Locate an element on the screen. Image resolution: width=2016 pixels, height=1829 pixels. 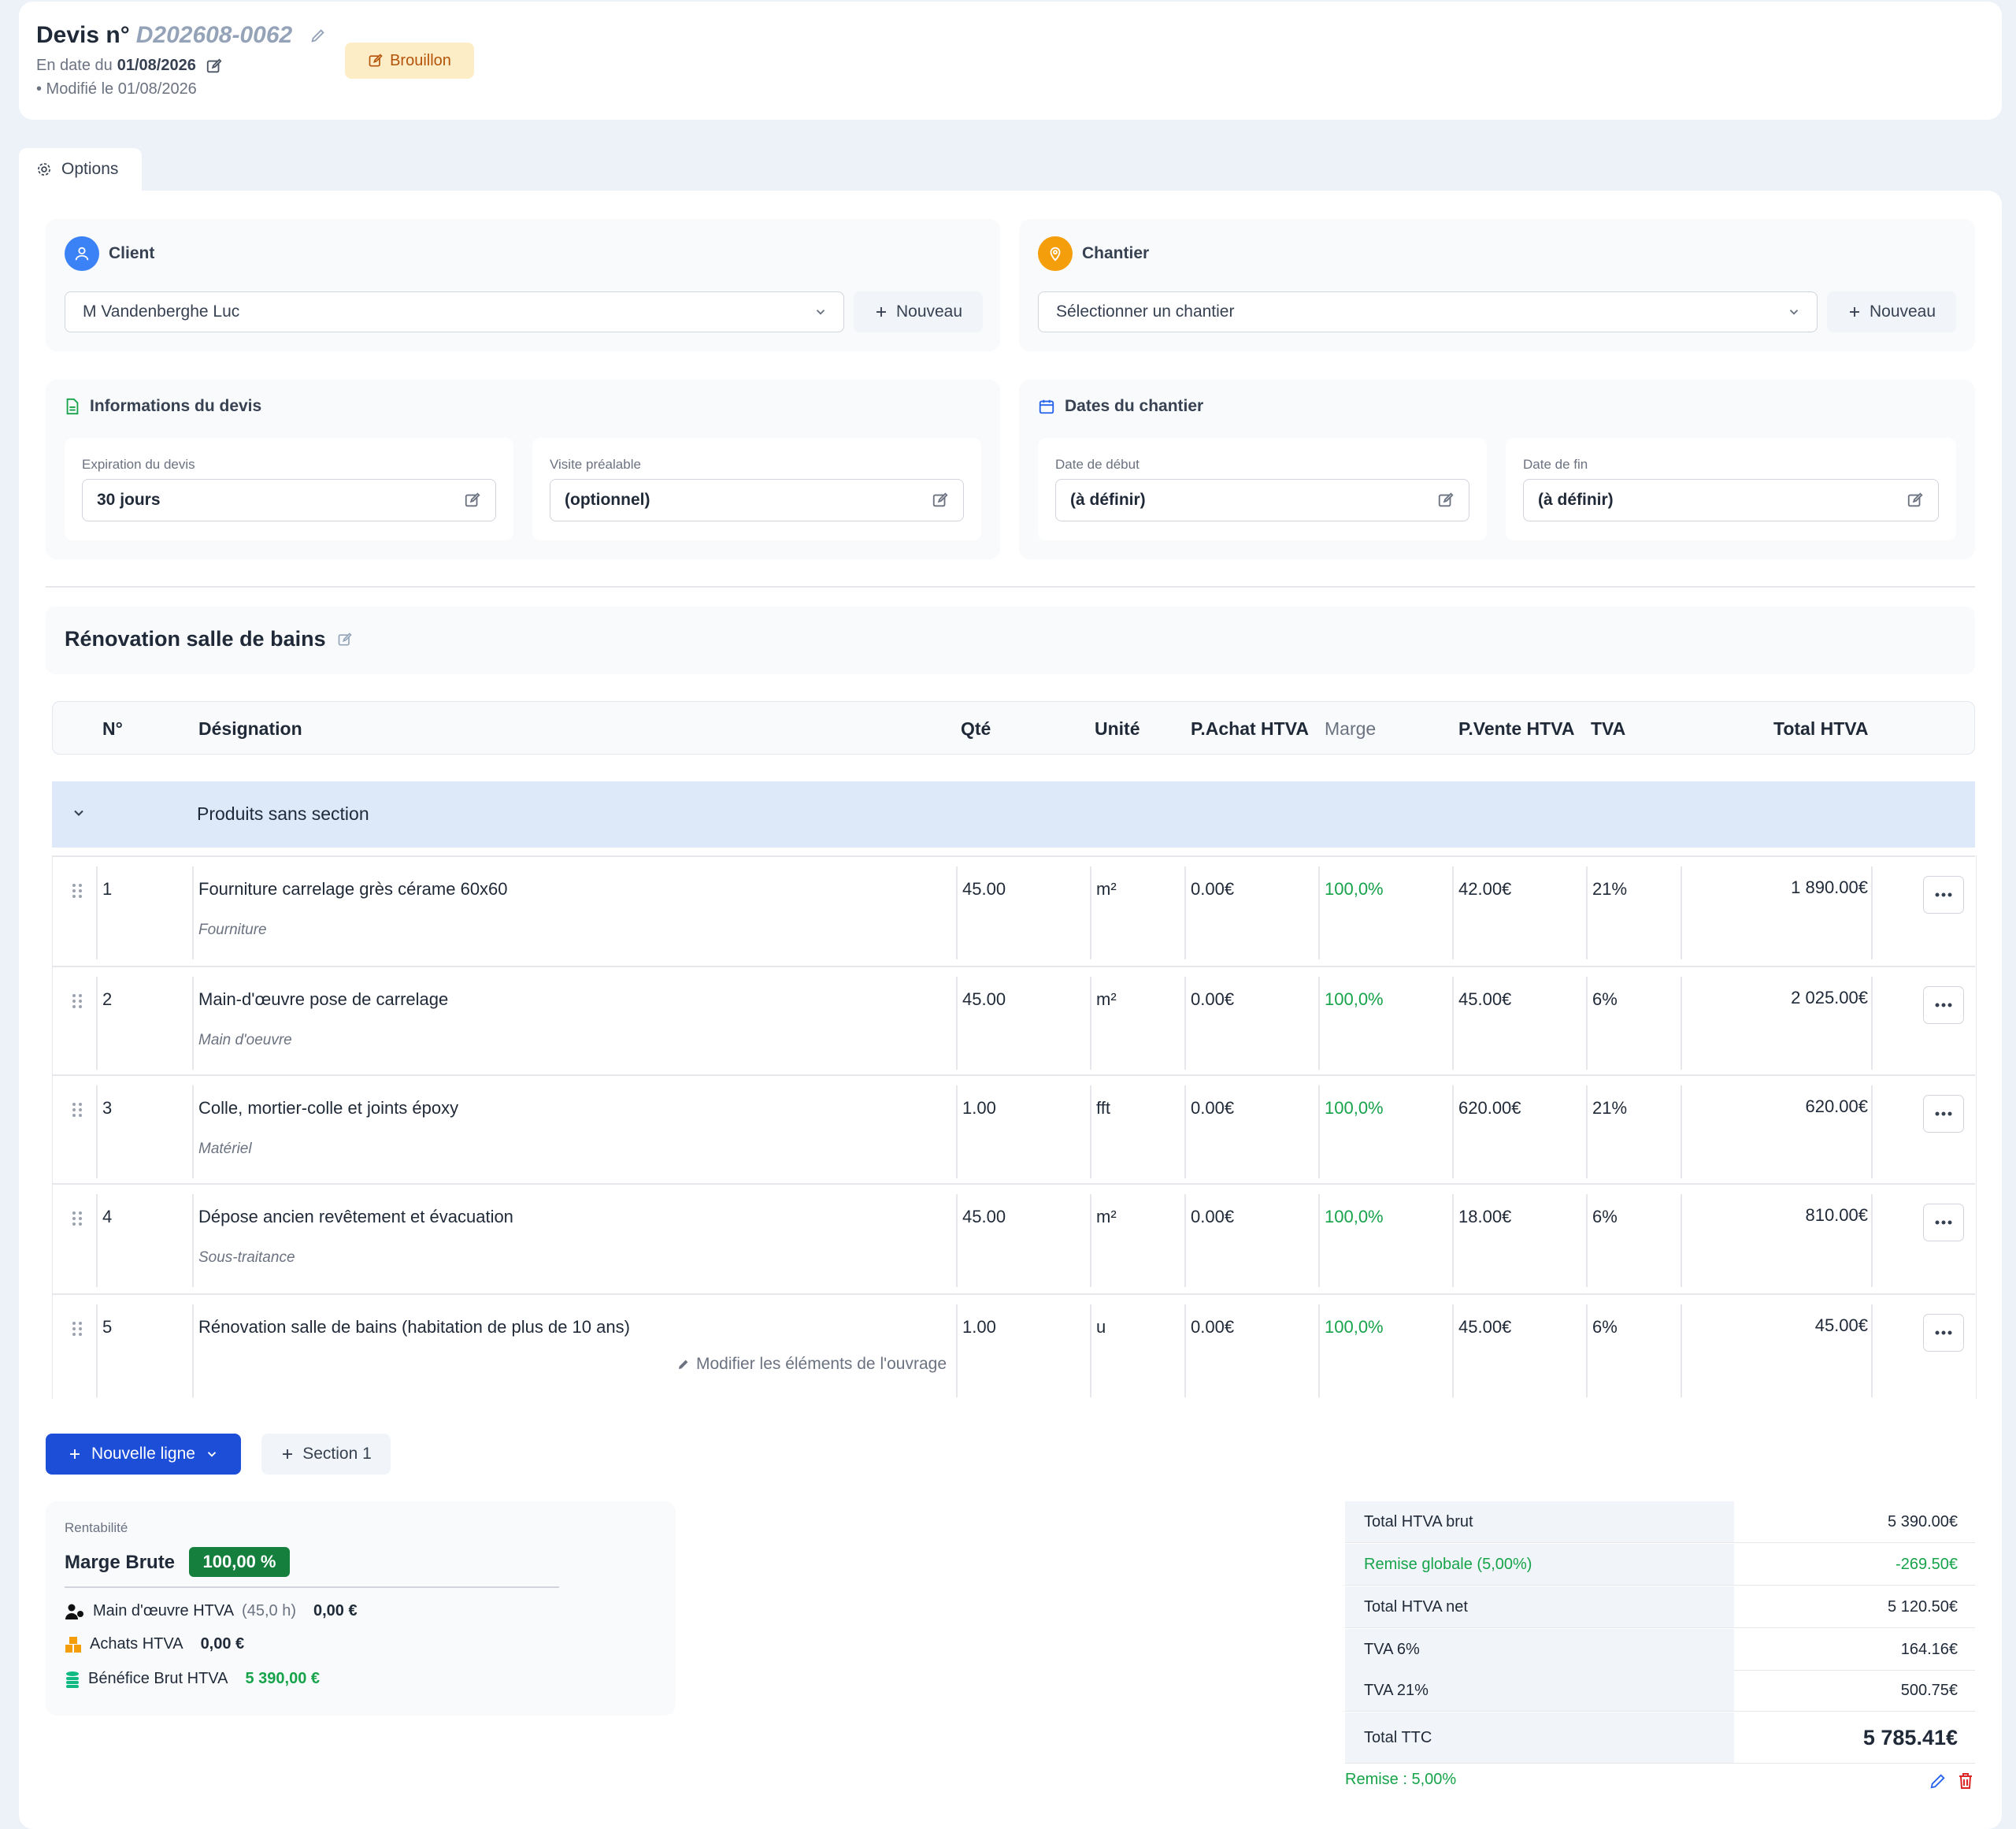
visite-field: (optionnel) is located at coordinates (757, 500).